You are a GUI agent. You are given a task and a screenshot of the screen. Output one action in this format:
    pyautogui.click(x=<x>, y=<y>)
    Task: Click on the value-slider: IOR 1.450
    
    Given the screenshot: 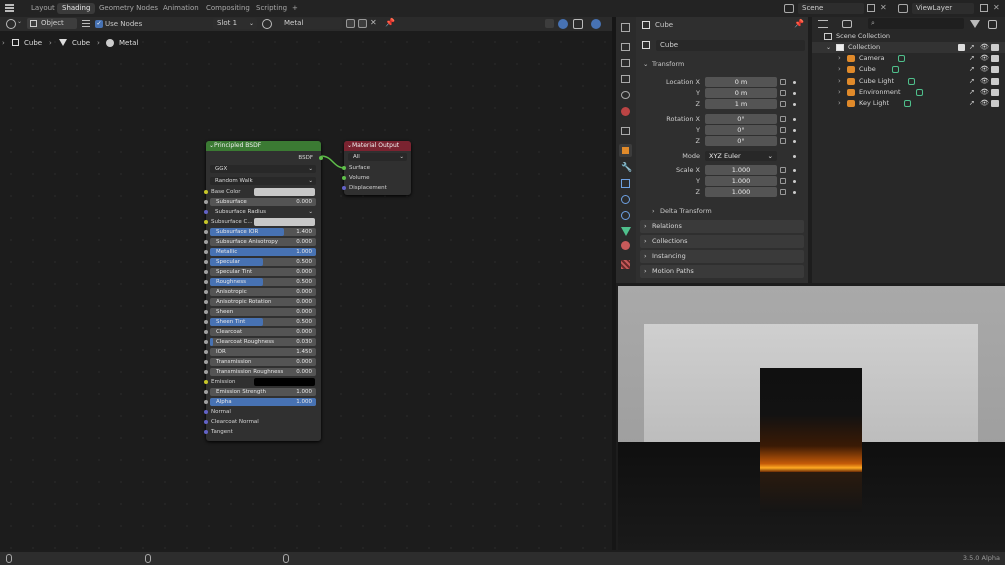 What is the action you would take?
    pyautogui.click(x=263, y=352)
    